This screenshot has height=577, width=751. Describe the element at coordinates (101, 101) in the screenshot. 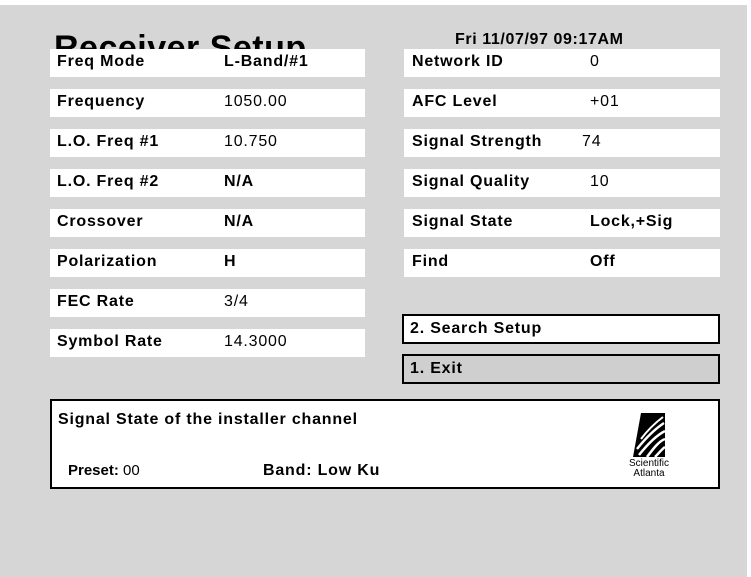

I see `field-label: Frequency` at that location.